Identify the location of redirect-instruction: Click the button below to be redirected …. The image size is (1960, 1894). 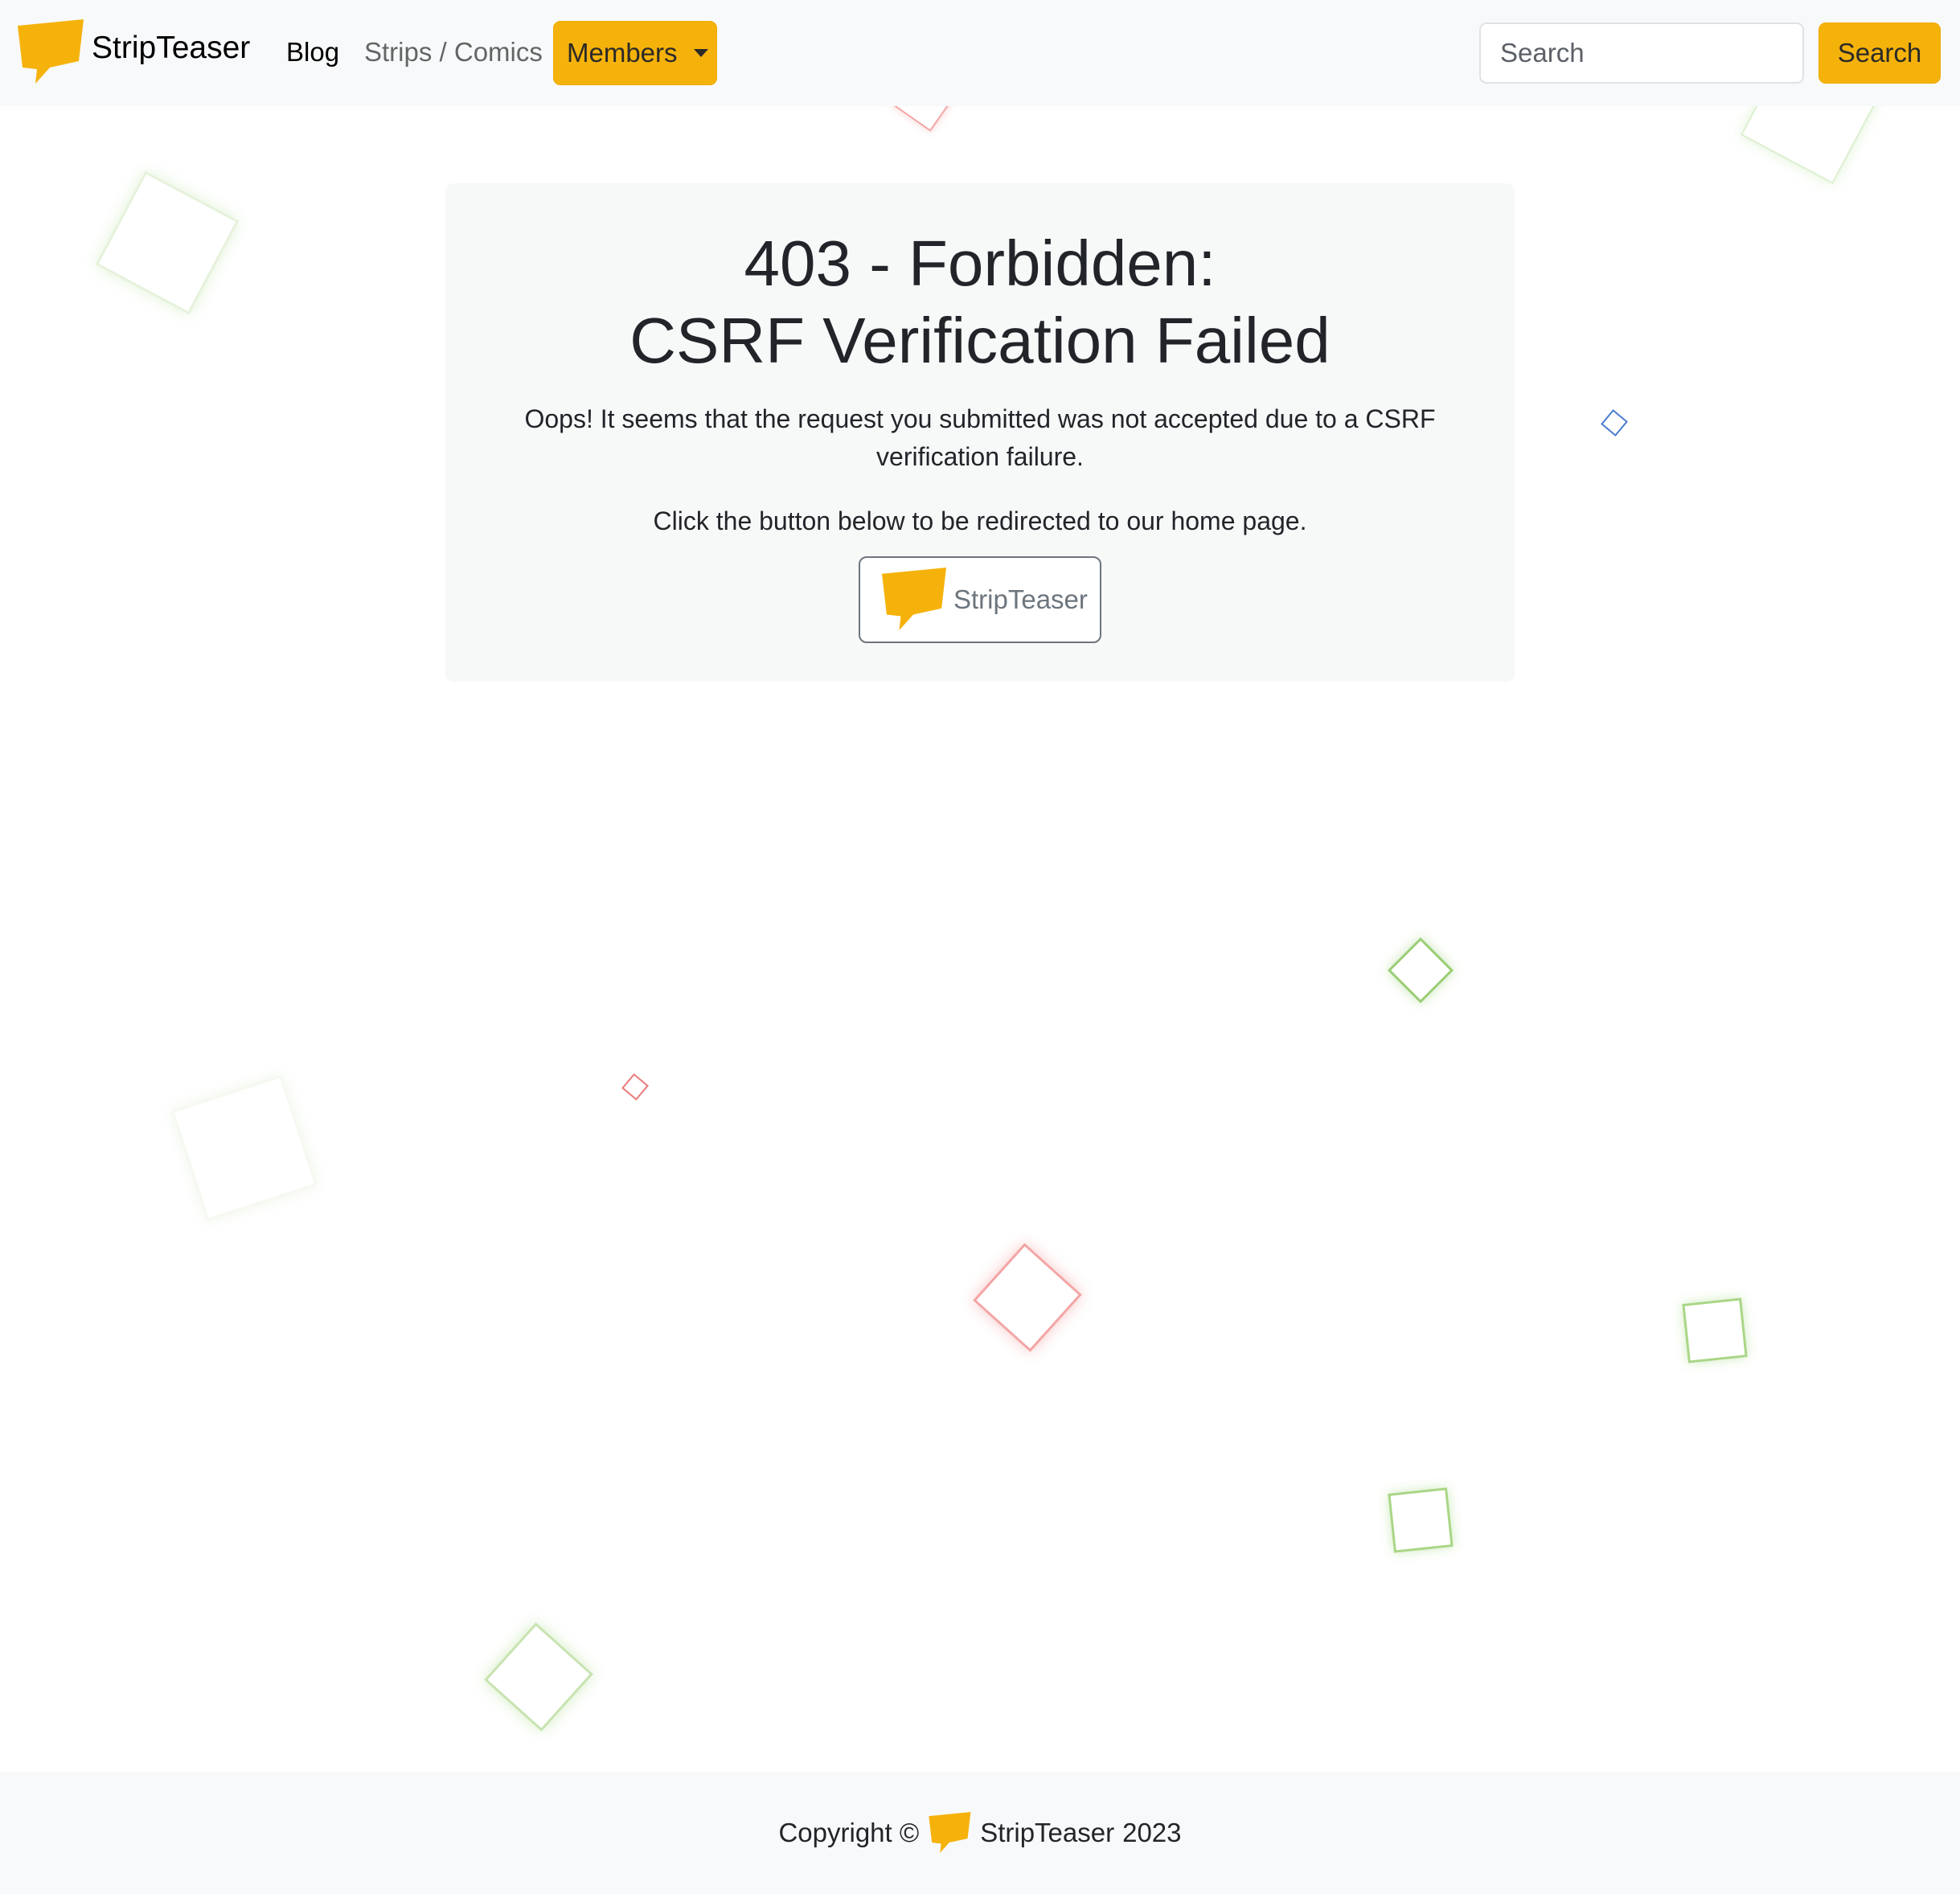
(980, 520).